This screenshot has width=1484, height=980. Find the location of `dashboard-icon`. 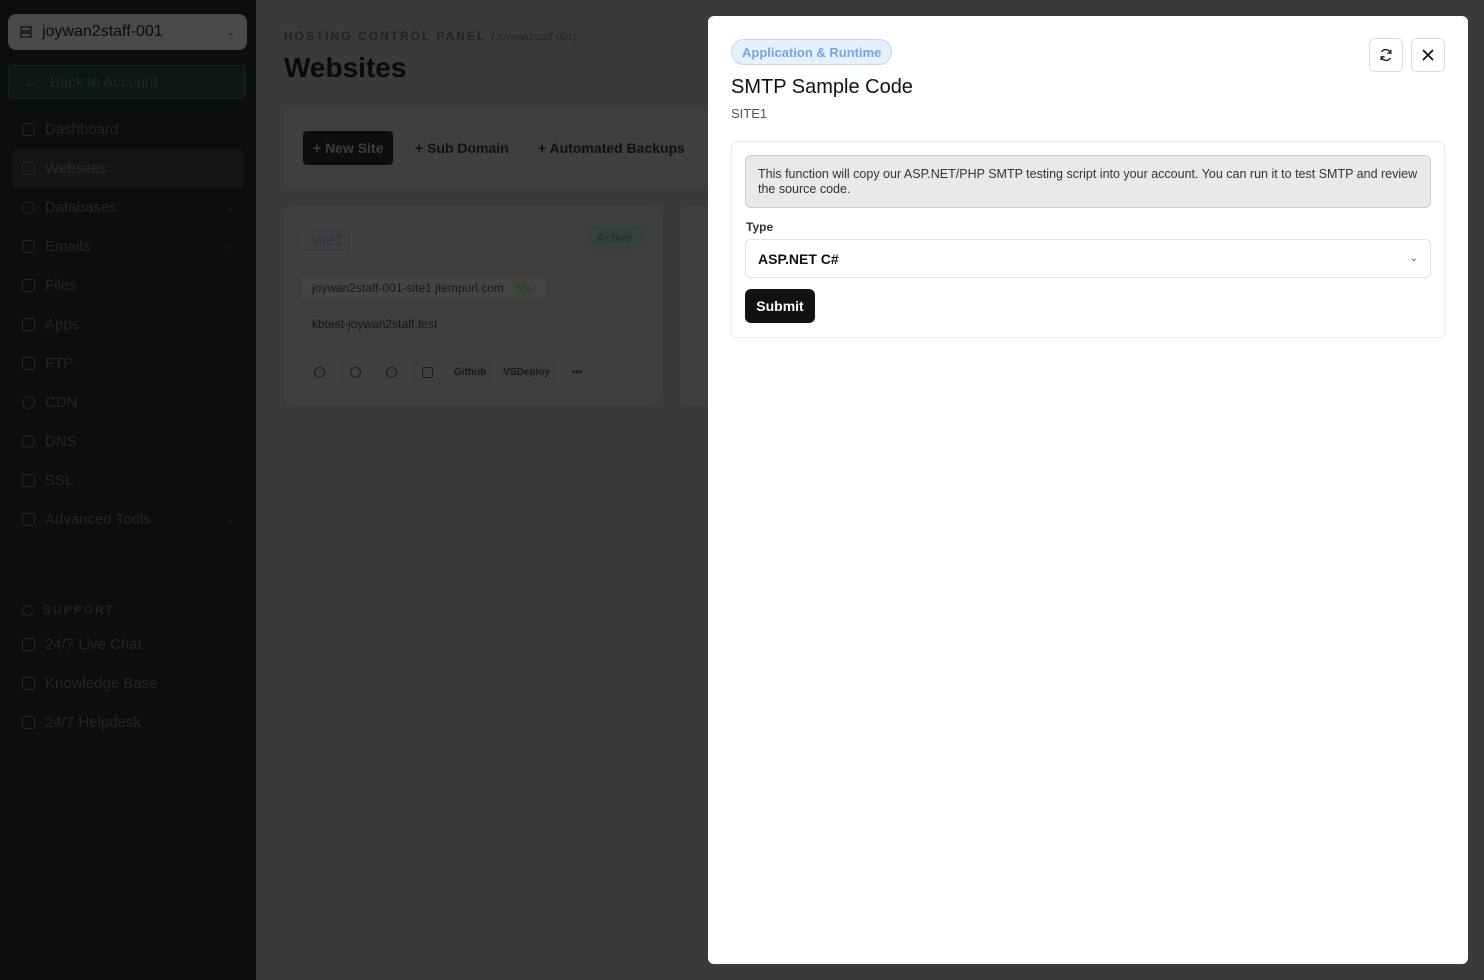

dashboard-icon is located at coordinates (28, 129).